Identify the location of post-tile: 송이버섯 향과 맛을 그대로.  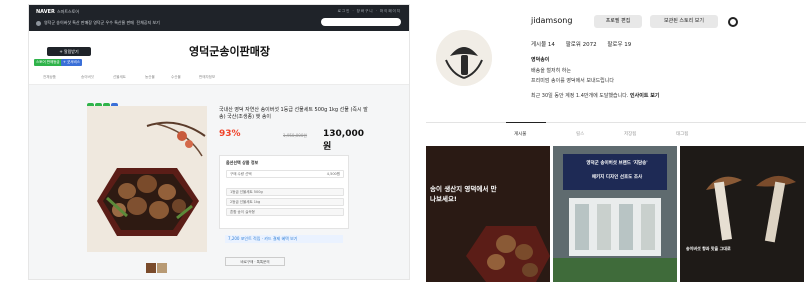
(742, 214).